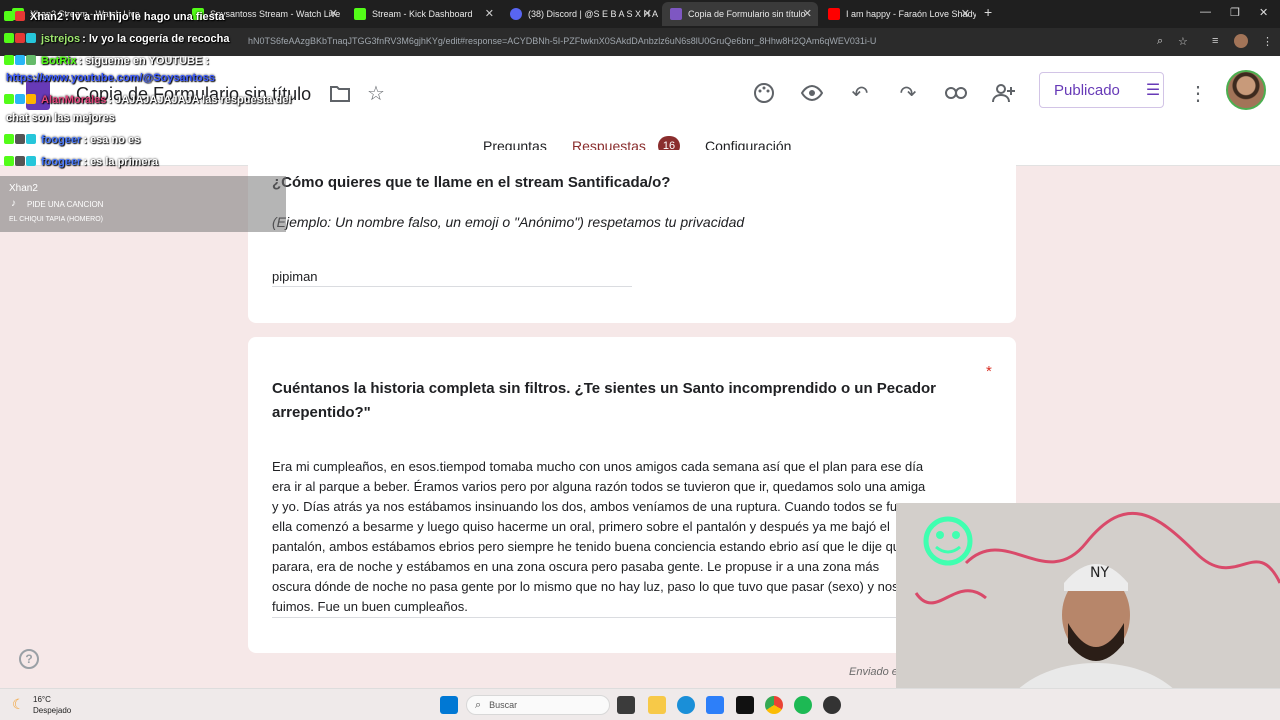 The width and height of the screenshot is (1280, 720). What do you see at coordinates (1215, 41) in the screenshot?
I see `extensions-icon: ≡` at bounding box center [1215, 41].